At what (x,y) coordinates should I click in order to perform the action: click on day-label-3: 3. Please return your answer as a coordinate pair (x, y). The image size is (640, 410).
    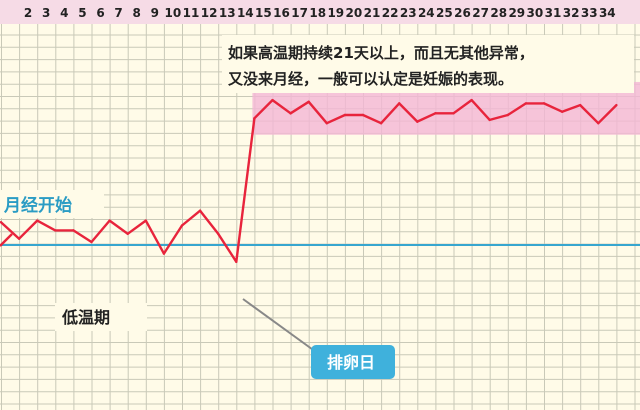
    Looking at the image, I should click on (46, 13).